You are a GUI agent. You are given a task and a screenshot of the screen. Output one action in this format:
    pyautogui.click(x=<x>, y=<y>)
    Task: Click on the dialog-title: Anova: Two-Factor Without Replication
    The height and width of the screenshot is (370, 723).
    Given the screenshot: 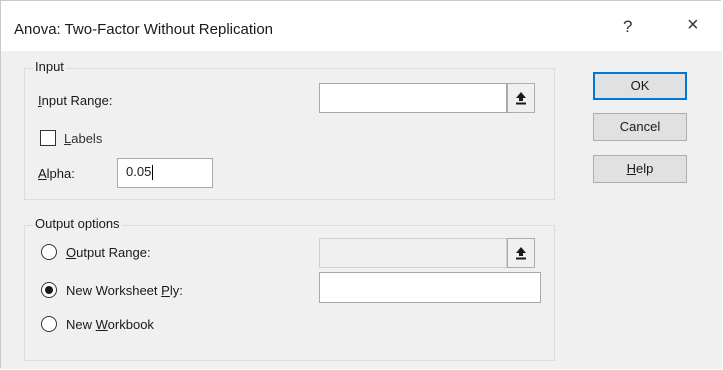 What is the action you would take?
    pyautogui.click(x=144, y=29)
    